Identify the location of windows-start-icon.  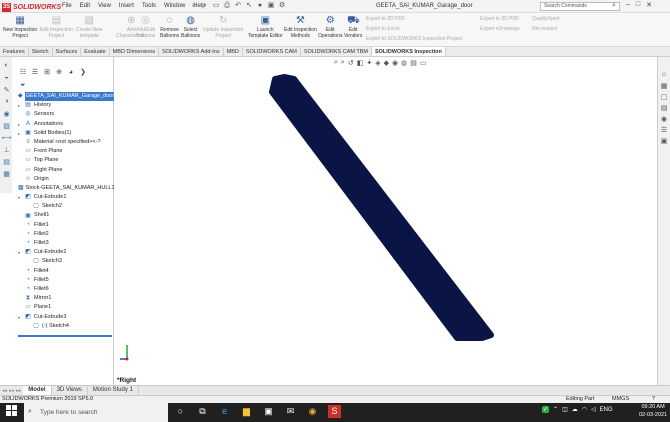
(11, 410).